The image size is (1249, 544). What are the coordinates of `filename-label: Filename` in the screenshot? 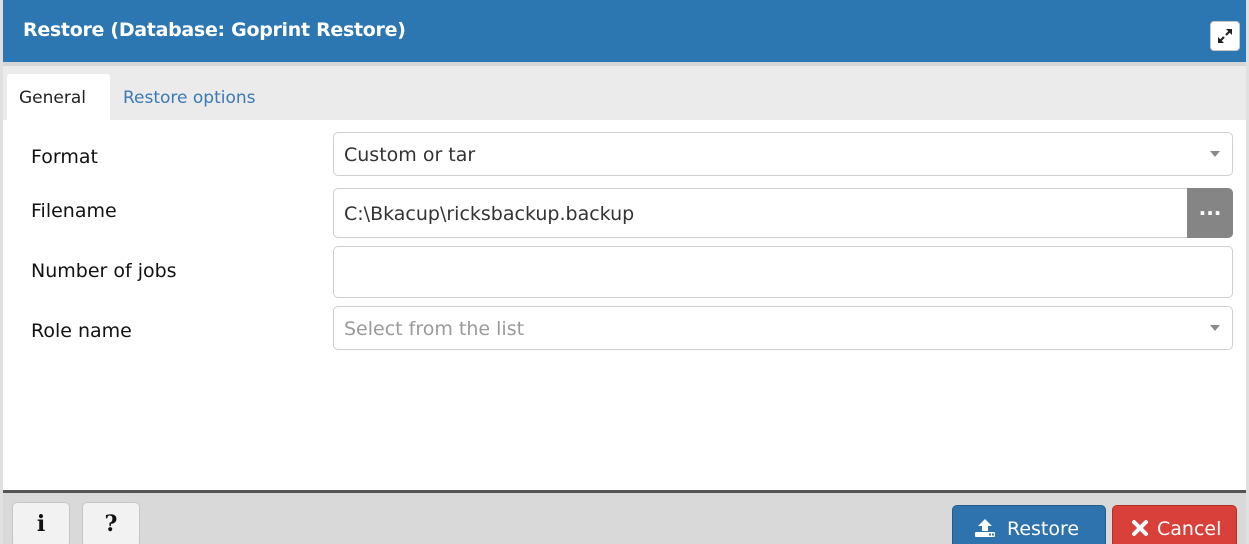 It's located at (74, 211).